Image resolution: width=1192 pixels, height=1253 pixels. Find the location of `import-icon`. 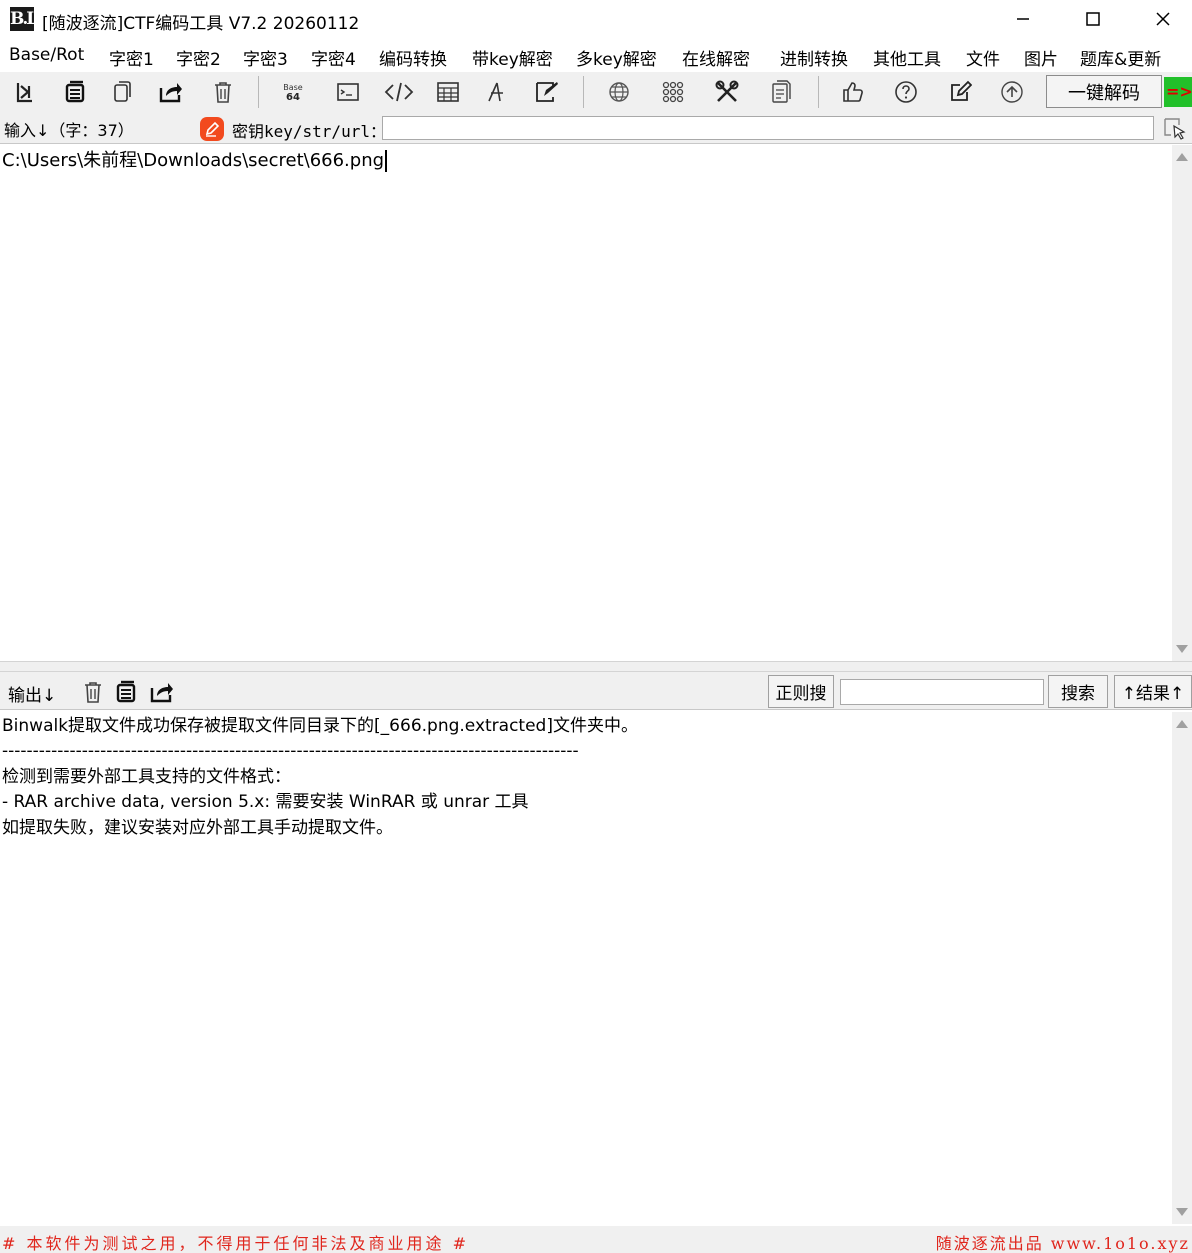

import-icon is located at coordinates (24, 93).